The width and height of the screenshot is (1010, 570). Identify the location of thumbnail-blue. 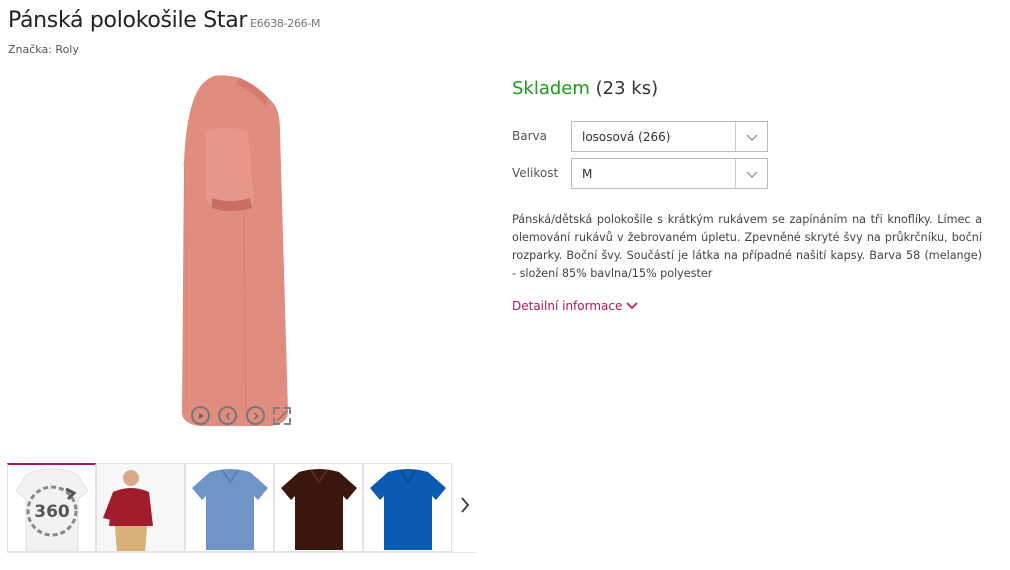
(229, 507).